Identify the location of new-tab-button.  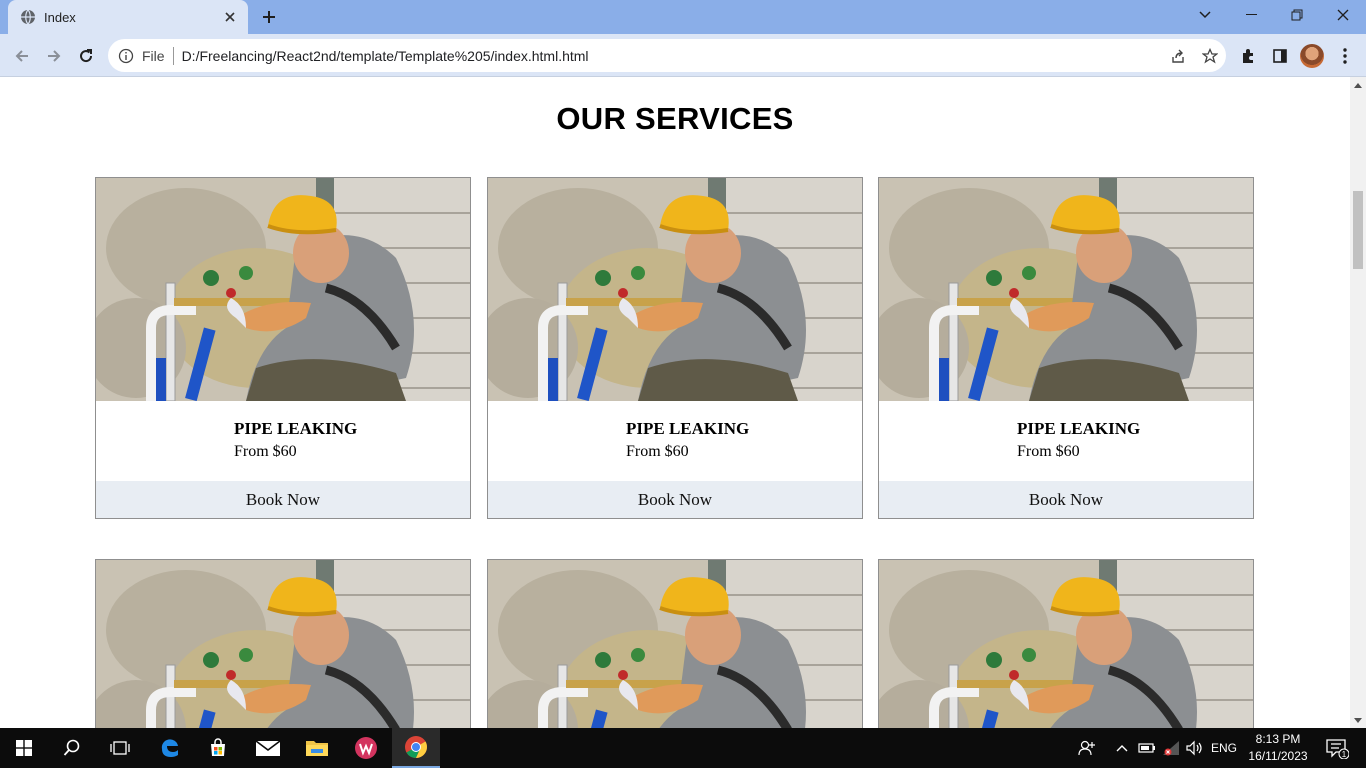
(269, 17).